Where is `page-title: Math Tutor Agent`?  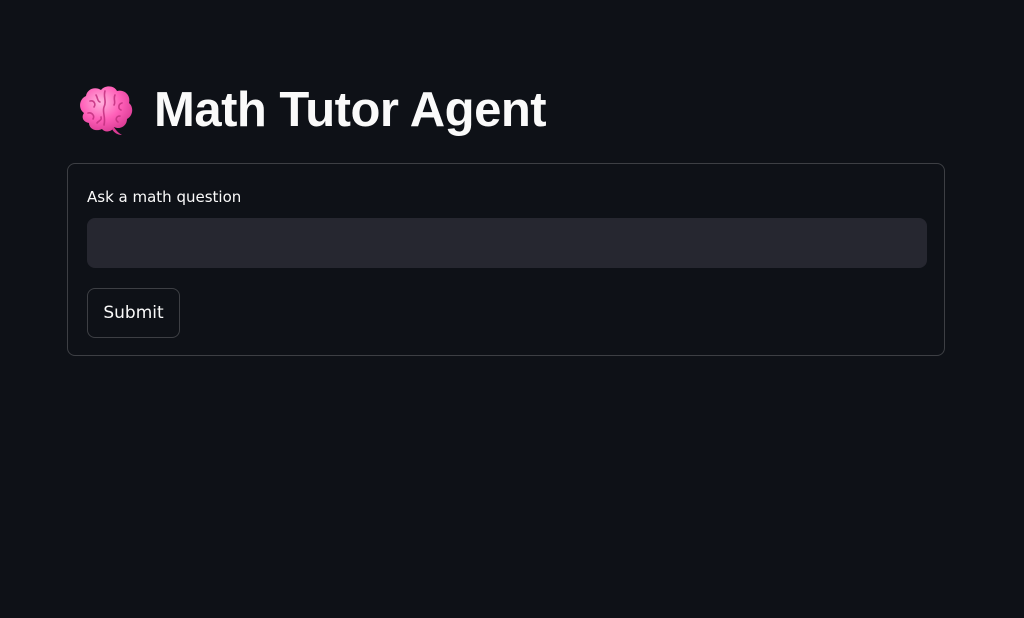
page-title: Math Tutor Agent is located at coordinates (350, 110).